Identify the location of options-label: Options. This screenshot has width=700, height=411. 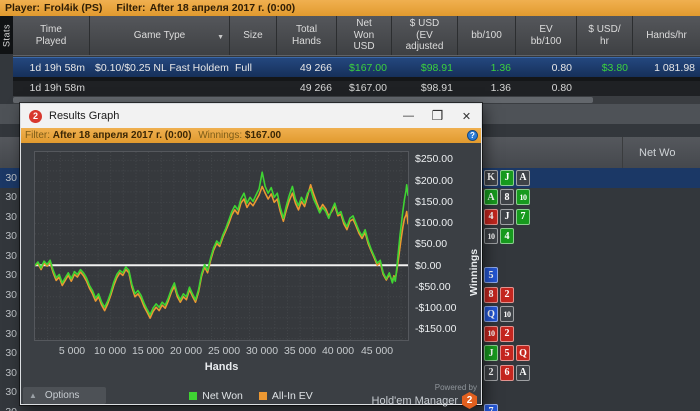
(62, 395).